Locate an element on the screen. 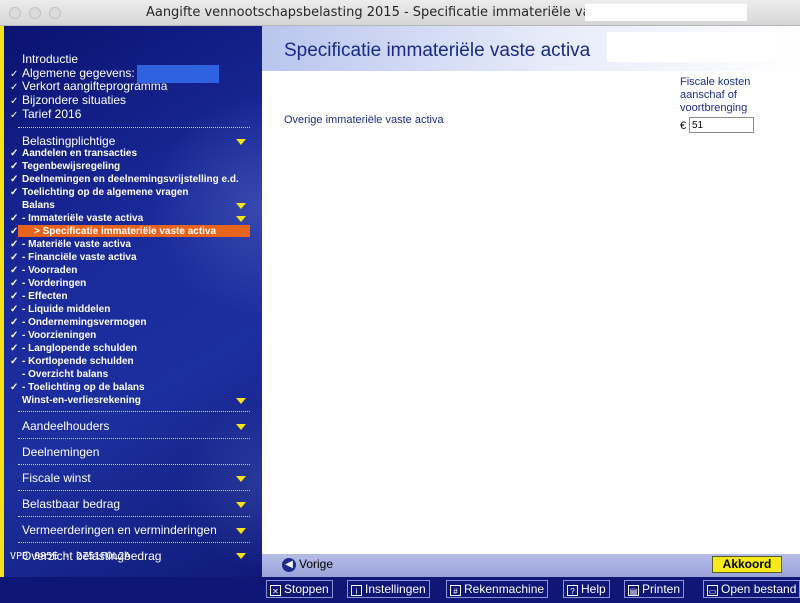 This screenshot has height=603, width=800. sidebar-item-specificatie-immateriele-vaste-activa: ✓ > Specificatie immateriële vaste activa is located at coordinates (113, 231).